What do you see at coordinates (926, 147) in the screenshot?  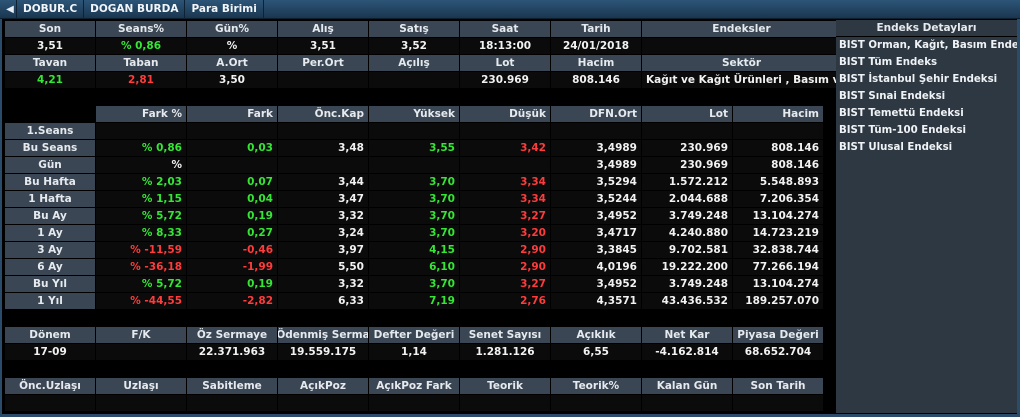 I see `panel-index-item: BIST Ulusal Endeksi` at bounding box center [926, 147].